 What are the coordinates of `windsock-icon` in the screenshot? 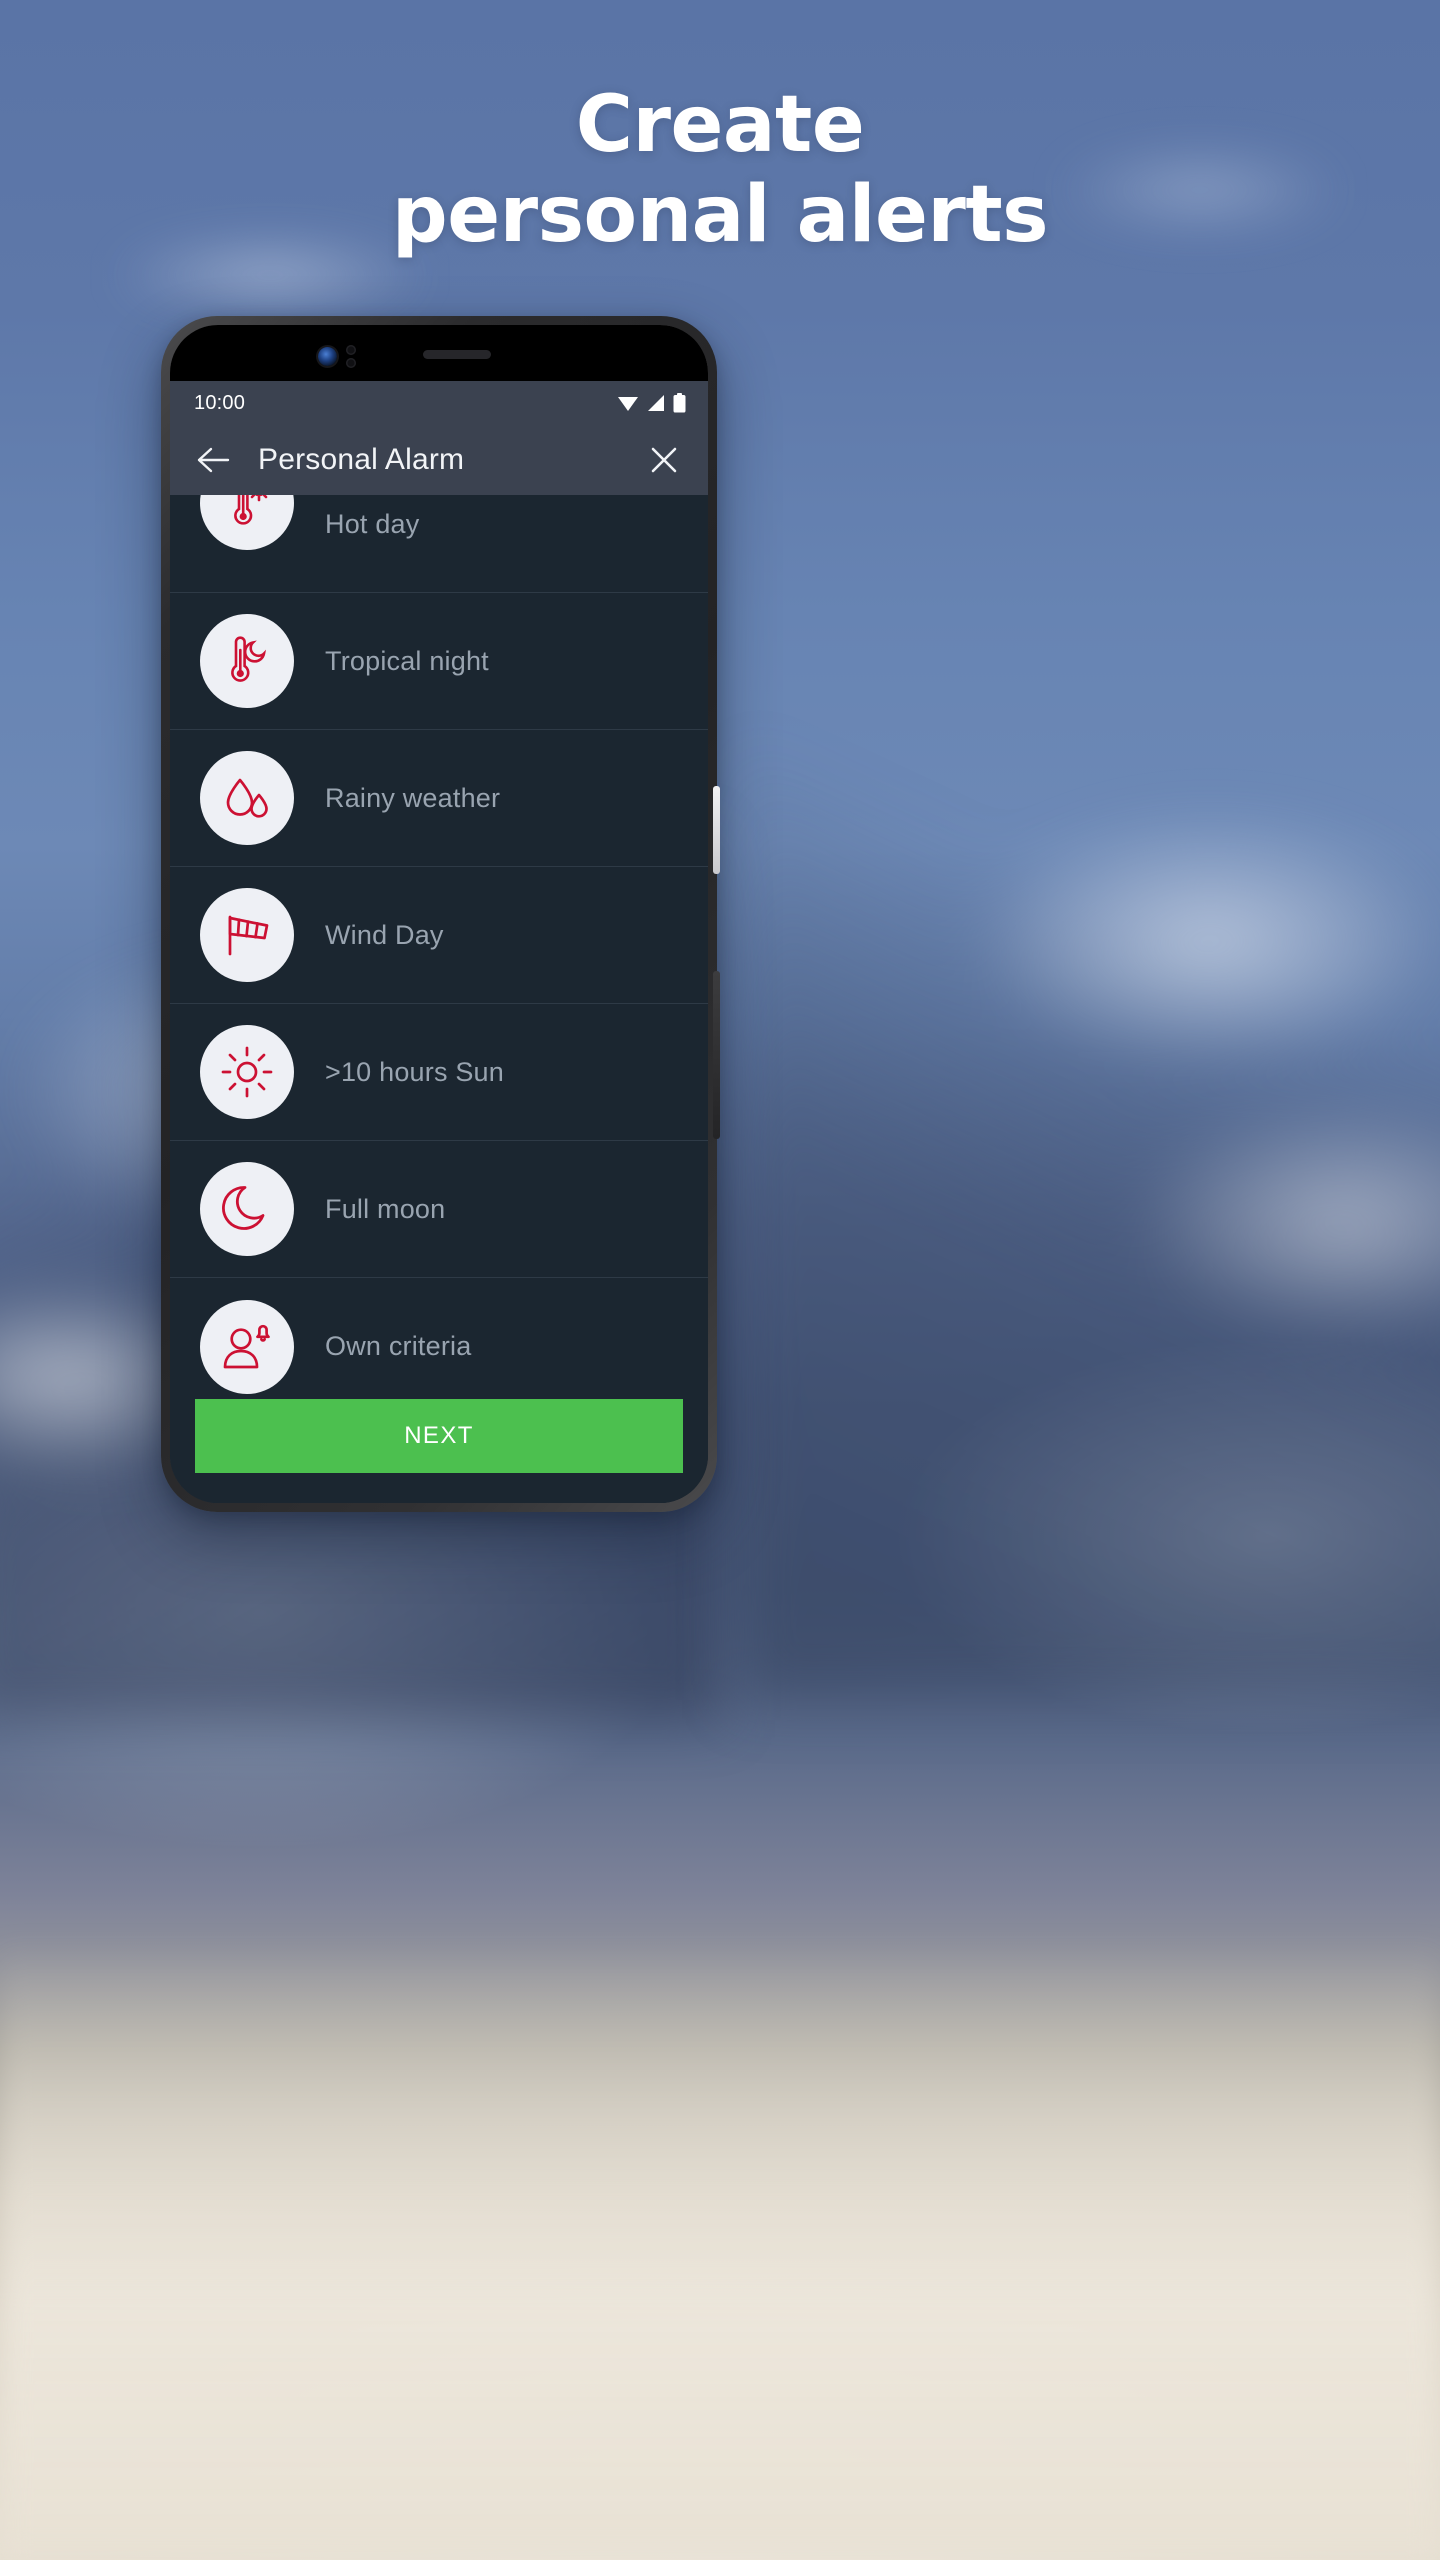 It's located at (248, 935).